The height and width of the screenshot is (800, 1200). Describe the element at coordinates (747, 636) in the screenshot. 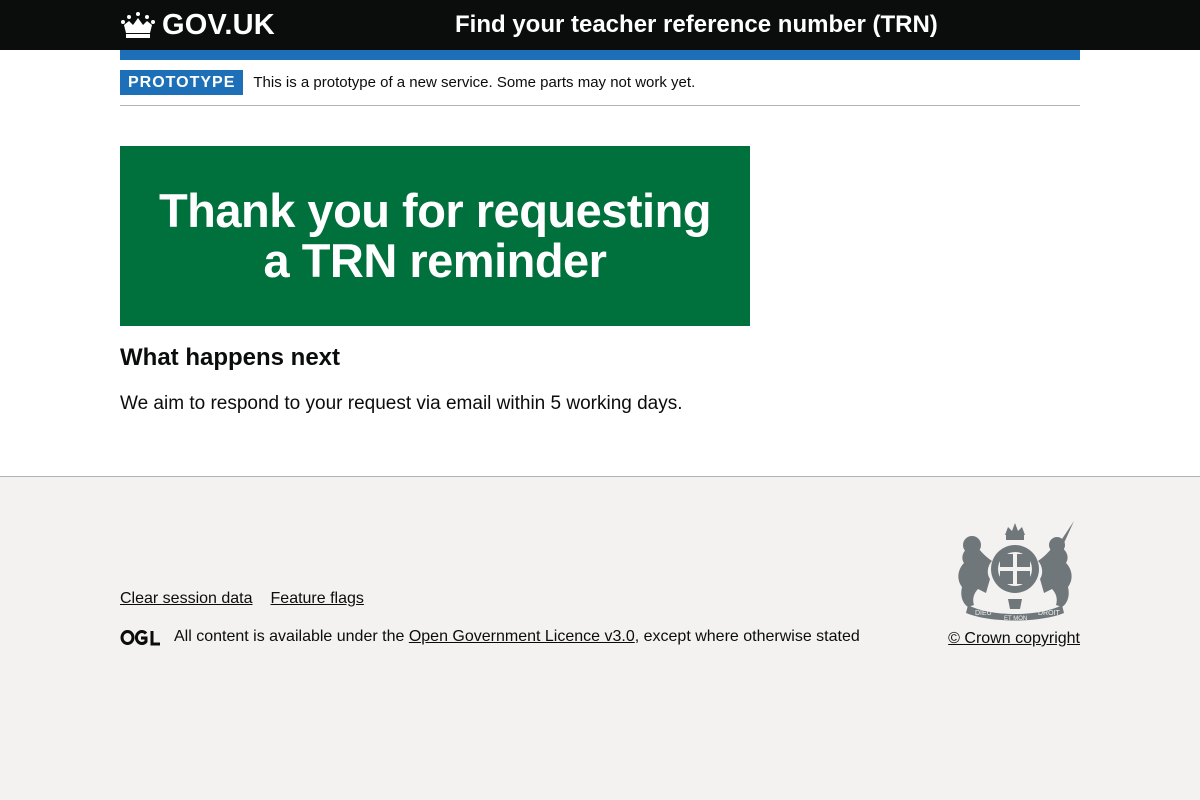

I see `licence-suffix: , except where otherwise stated` at that location.